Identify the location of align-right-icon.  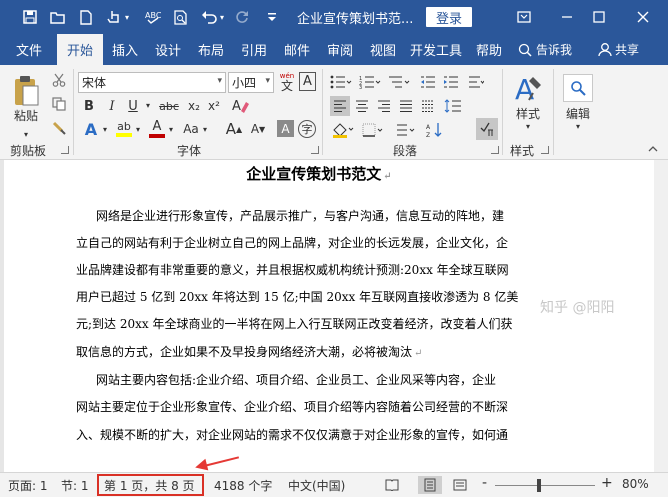
(384, 106).